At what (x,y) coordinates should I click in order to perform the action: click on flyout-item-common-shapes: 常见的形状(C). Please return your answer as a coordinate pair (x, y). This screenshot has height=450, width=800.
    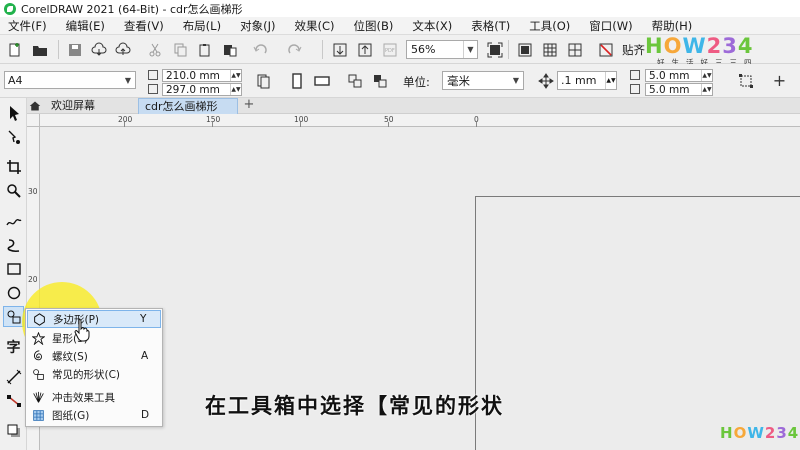
    Looking at the image, I should click on (94, 374).